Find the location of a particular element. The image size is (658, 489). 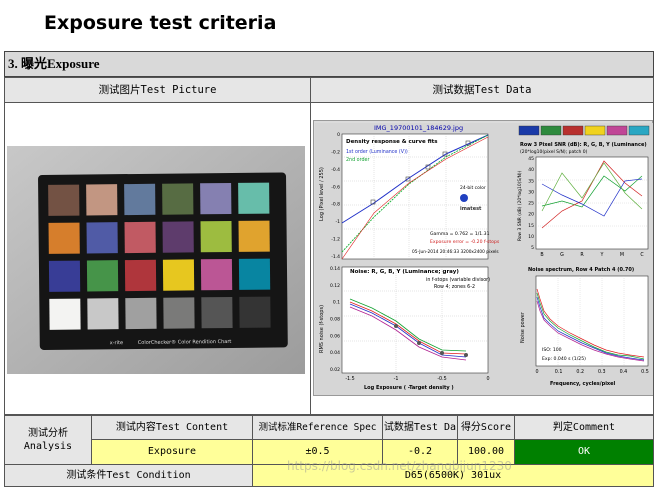

tick-label: -1.4 is located at coordinates (335, 257).